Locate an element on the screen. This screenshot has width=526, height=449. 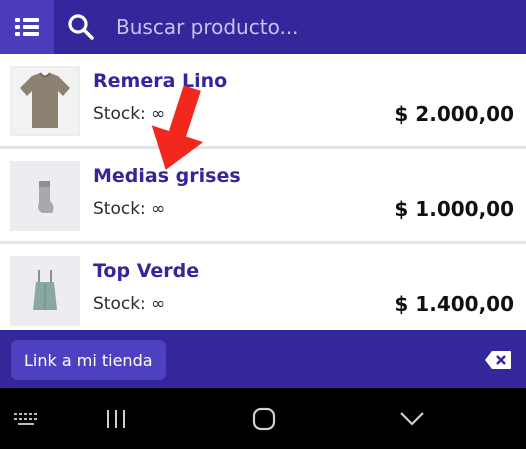
keyboard-icon is located at coordinates (26, 419).